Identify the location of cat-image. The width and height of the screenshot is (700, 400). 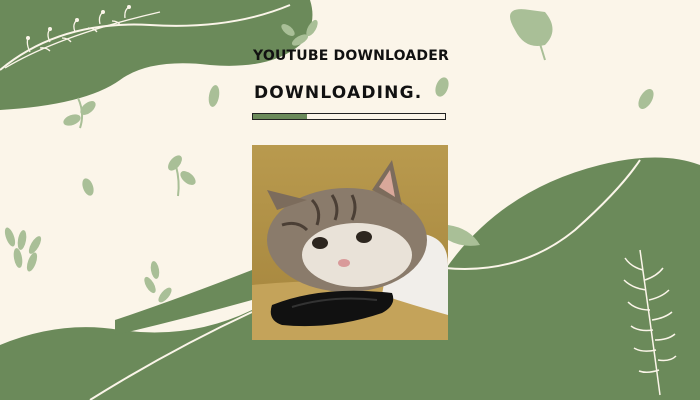
(350, 242).